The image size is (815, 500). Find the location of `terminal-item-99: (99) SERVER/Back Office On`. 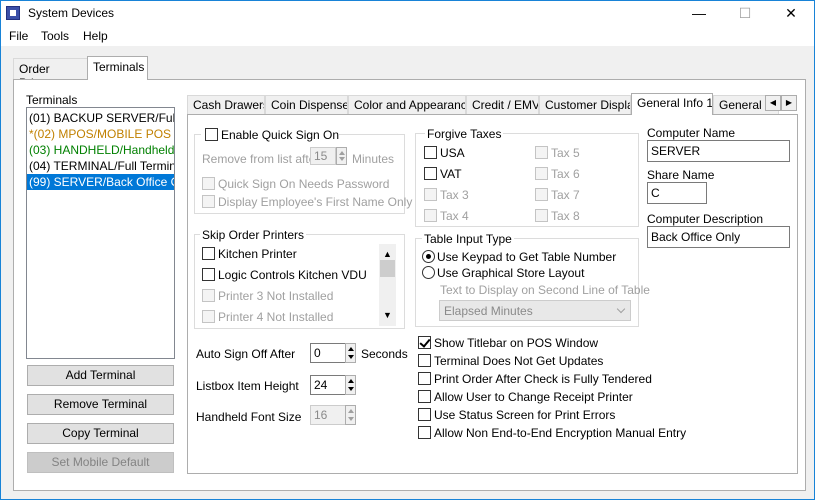

terminal-item-99: (99) SERVER/Back Office On is located at coordinates (100, 182).